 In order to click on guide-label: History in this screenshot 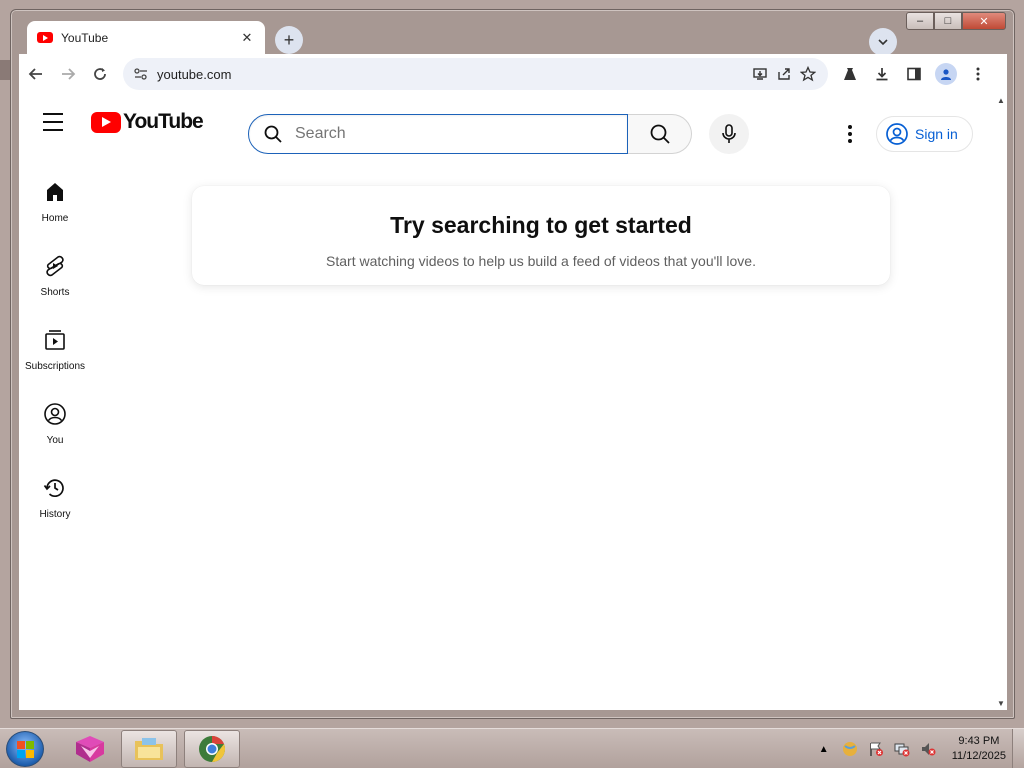, I will do `click(55, 514)`.